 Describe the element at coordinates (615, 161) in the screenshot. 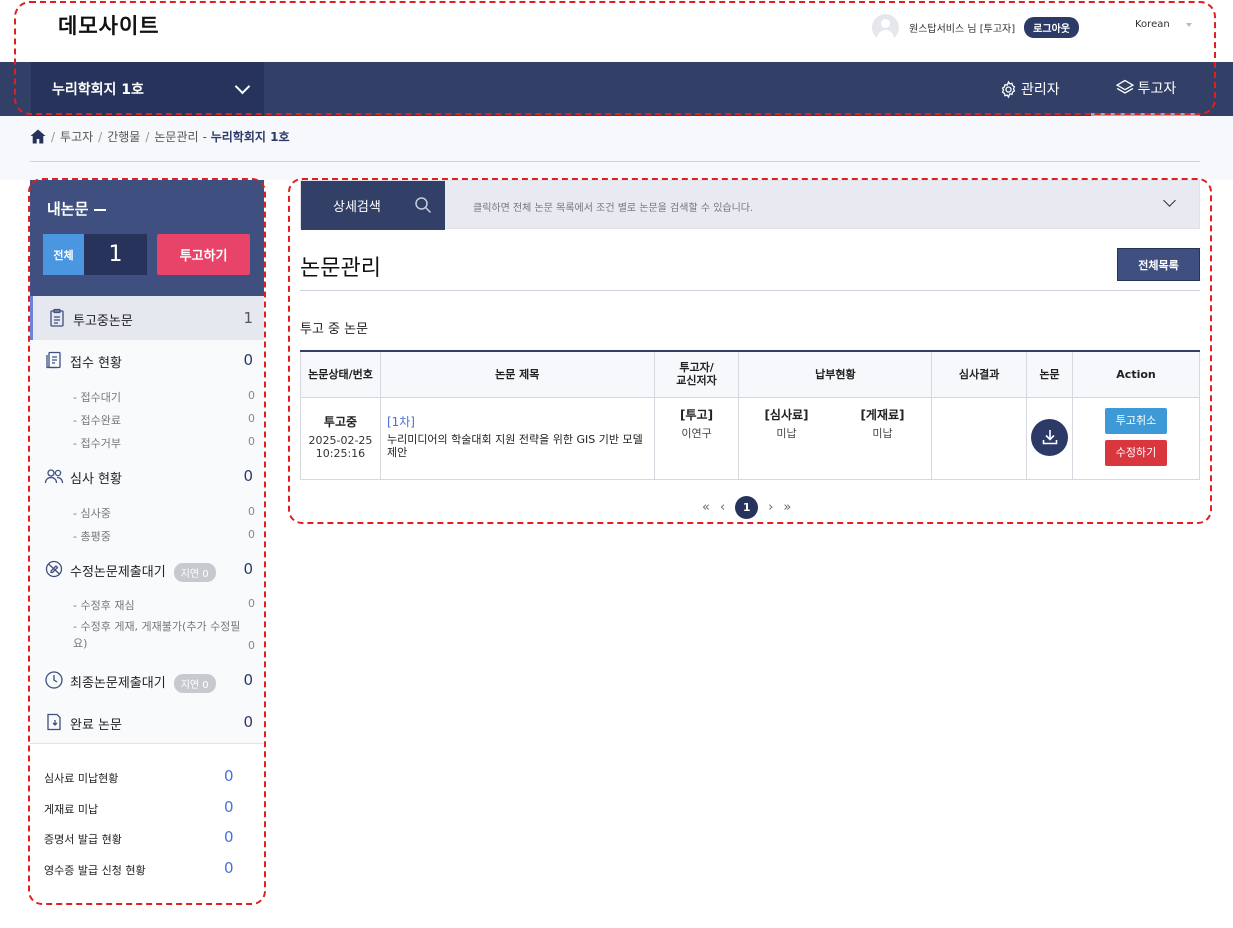

I see `breadcrumb-divider` at that location.